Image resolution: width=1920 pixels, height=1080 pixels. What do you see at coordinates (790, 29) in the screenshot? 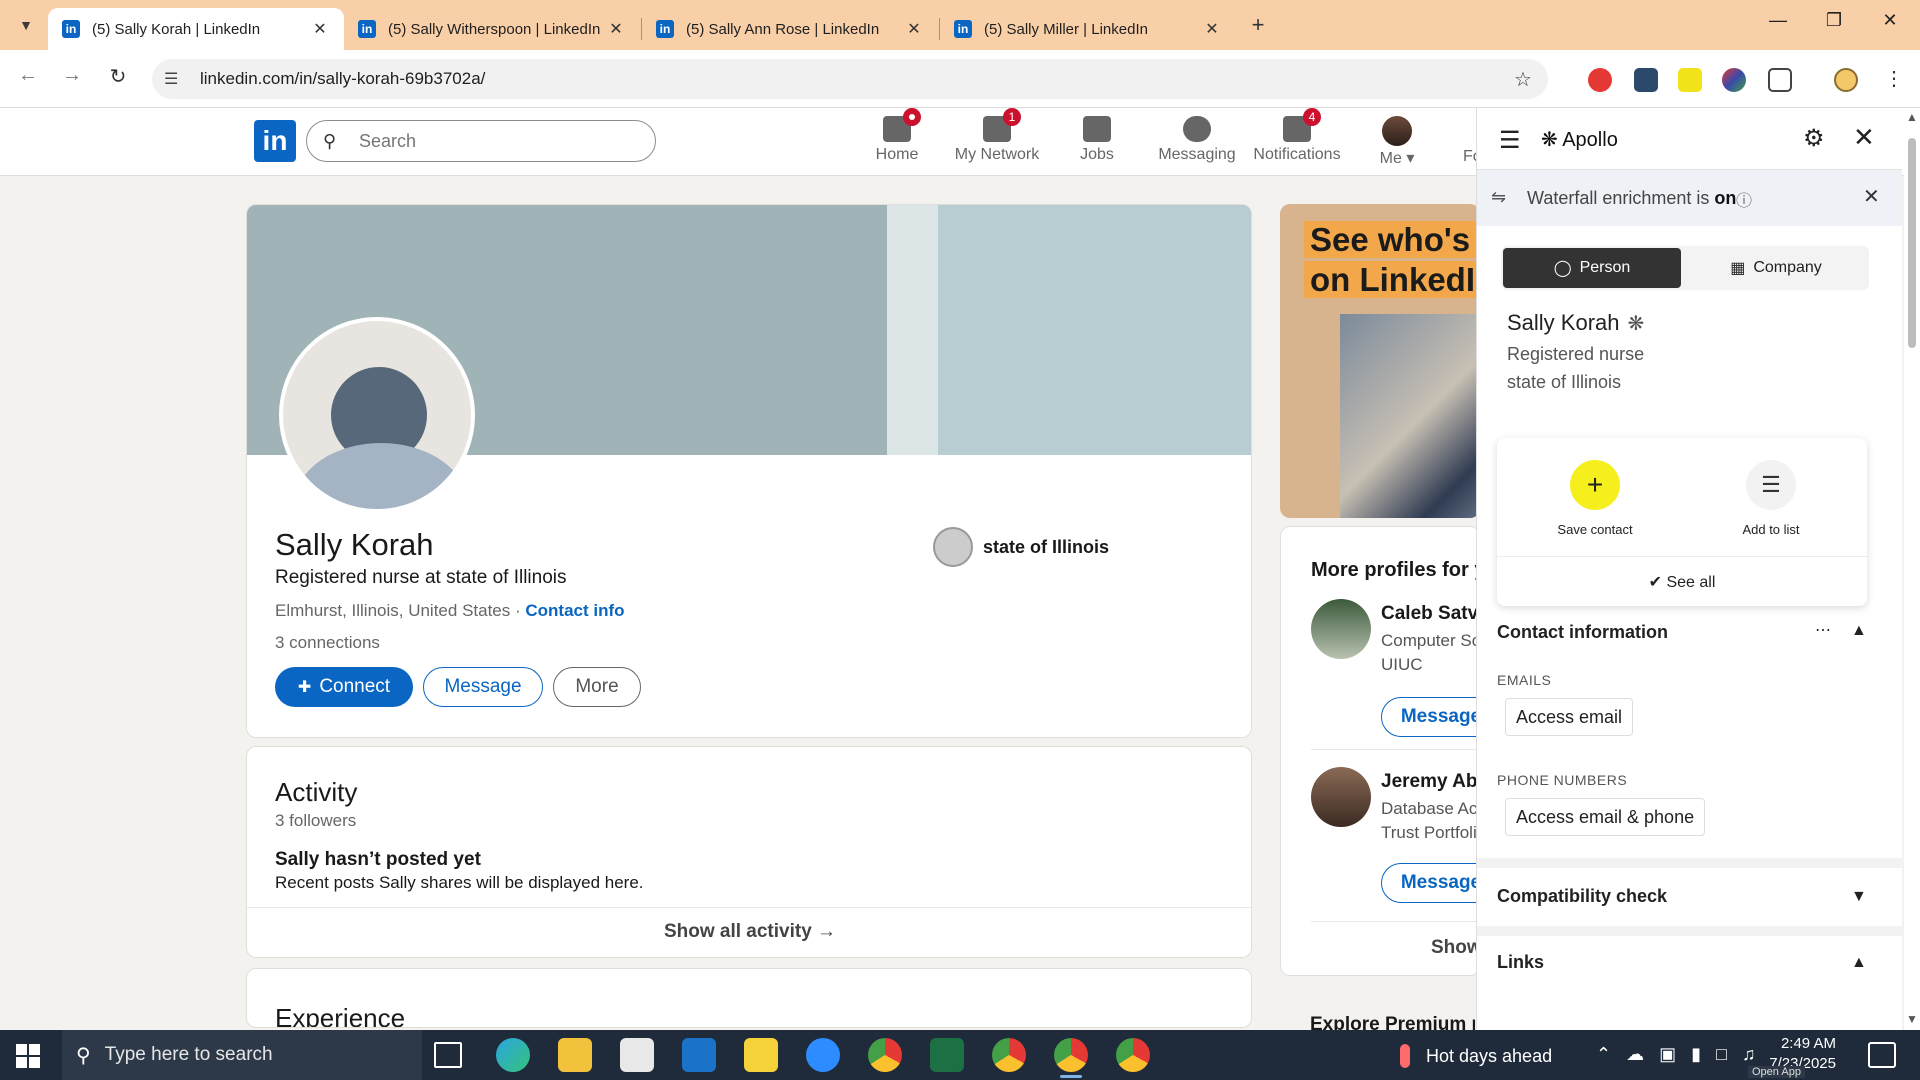
I see `browser-tab-3: in (5) Sally Ann Rose | LinkedIn ✕` at bounding box center [790, 29].